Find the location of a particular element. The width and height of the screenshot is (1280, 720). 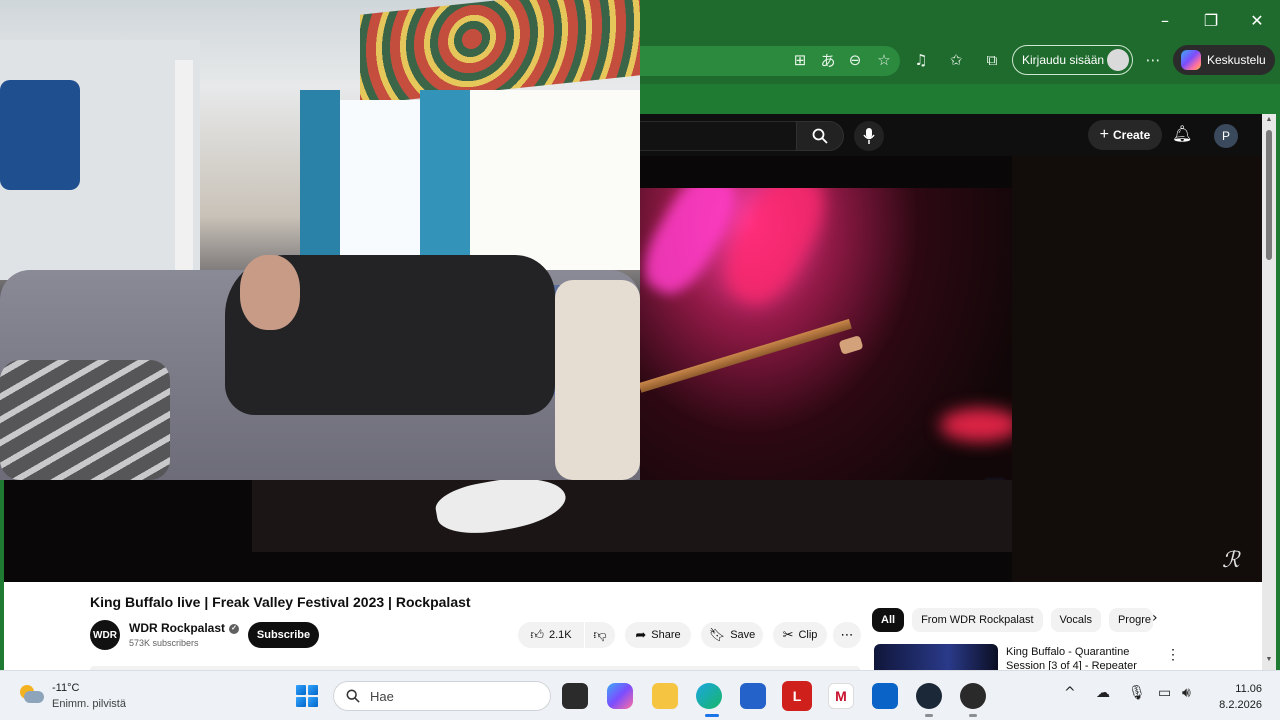

channel-avatar: WDR is located at coordinates (105, 635).